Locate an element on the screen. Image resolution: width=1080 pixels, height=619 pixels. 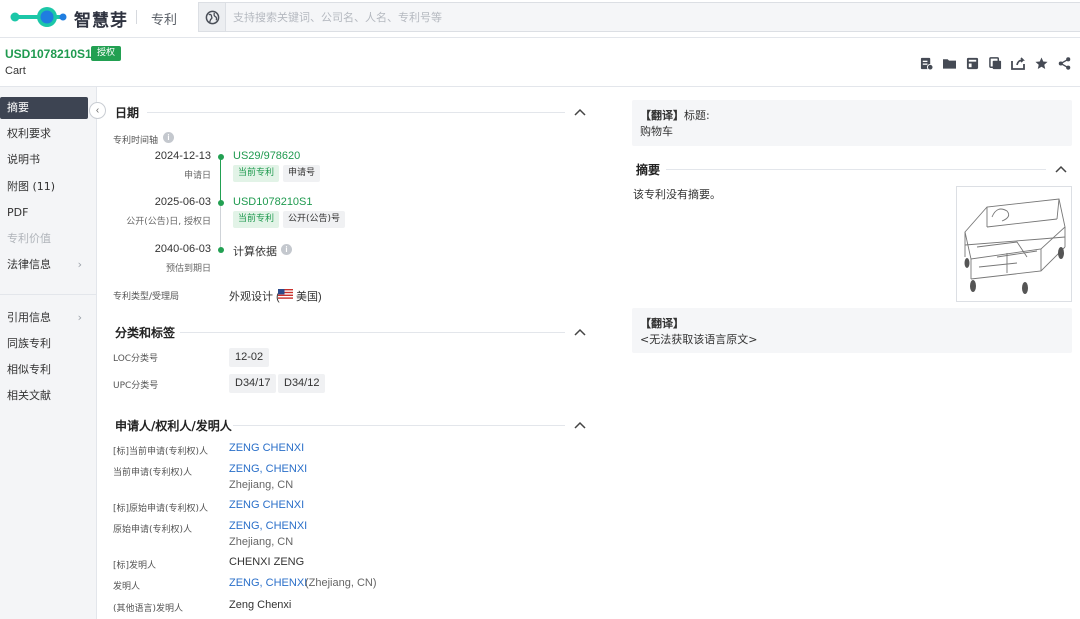
event-caption: 公开(公告)日, 授权日 is located at coordinates (168, 222).